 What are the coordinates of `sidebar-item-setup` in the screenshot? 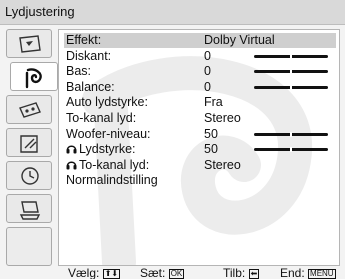 It's located at (29, 142).